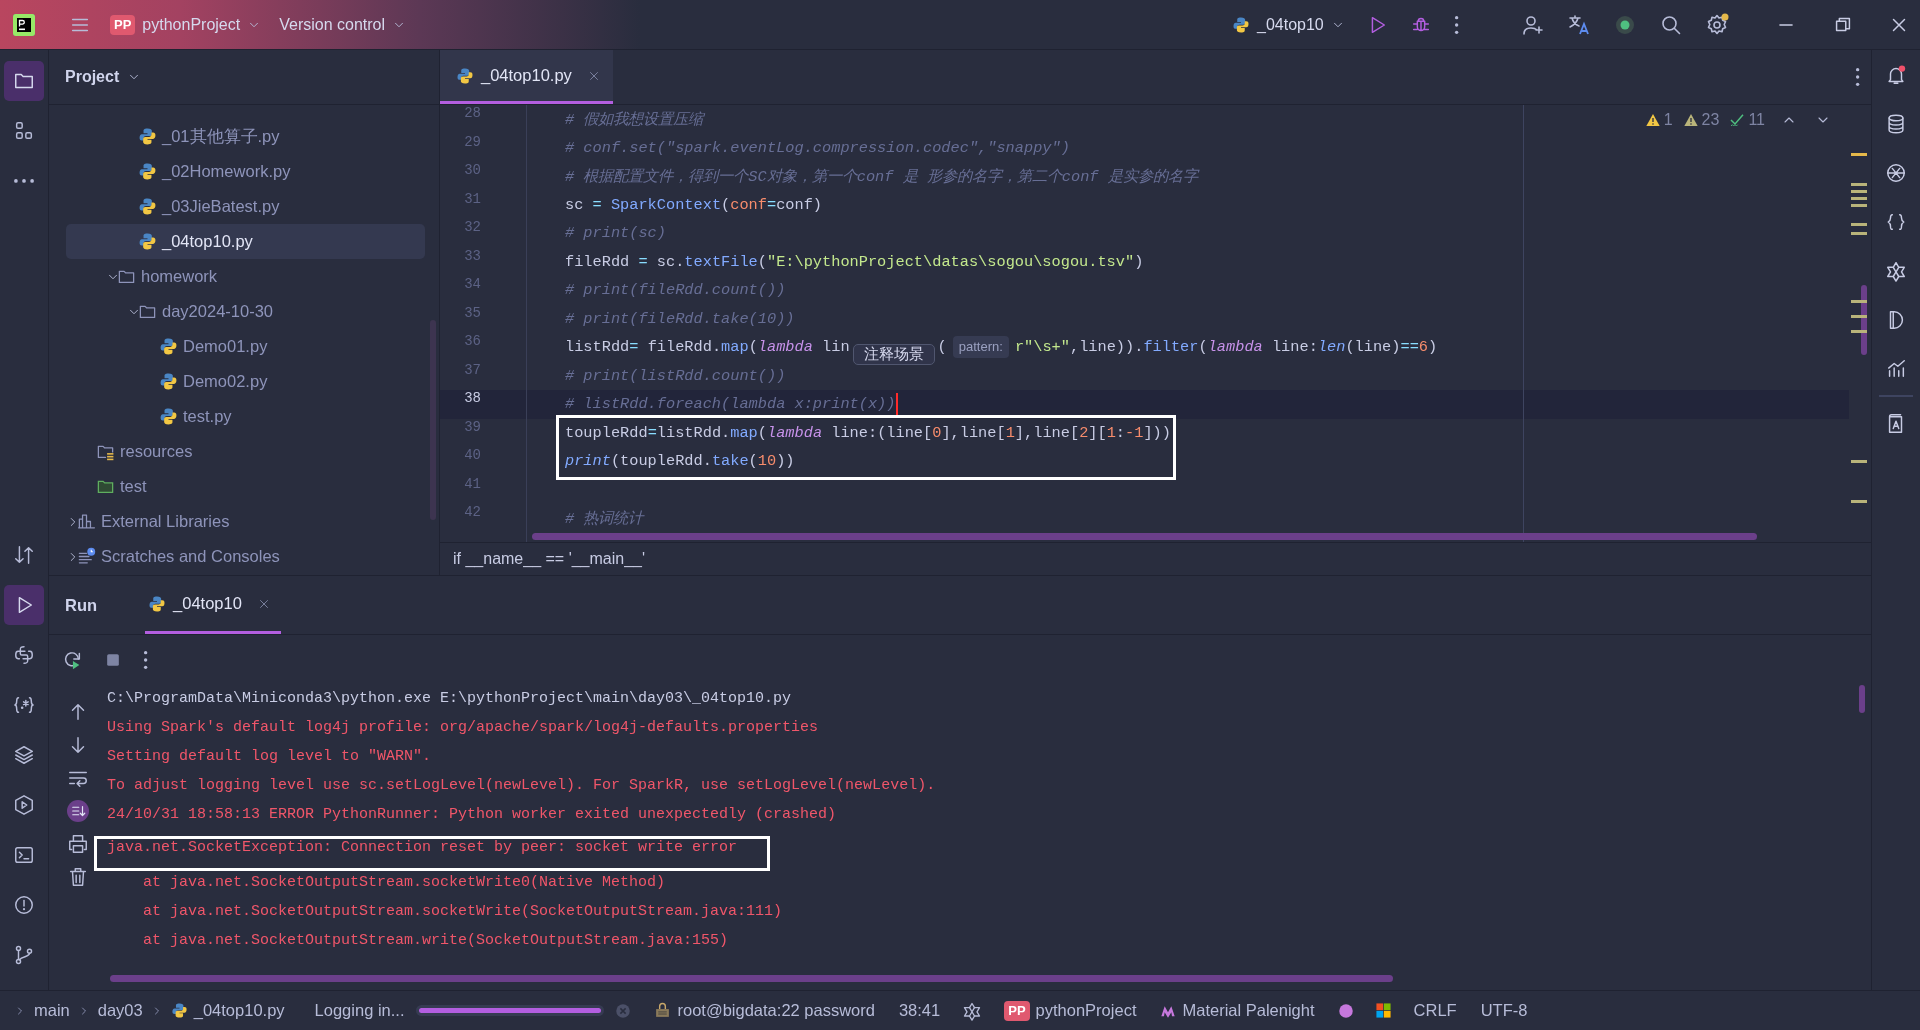  I want to click on project-widget: PP pythonProject, so click(1070, 1010).